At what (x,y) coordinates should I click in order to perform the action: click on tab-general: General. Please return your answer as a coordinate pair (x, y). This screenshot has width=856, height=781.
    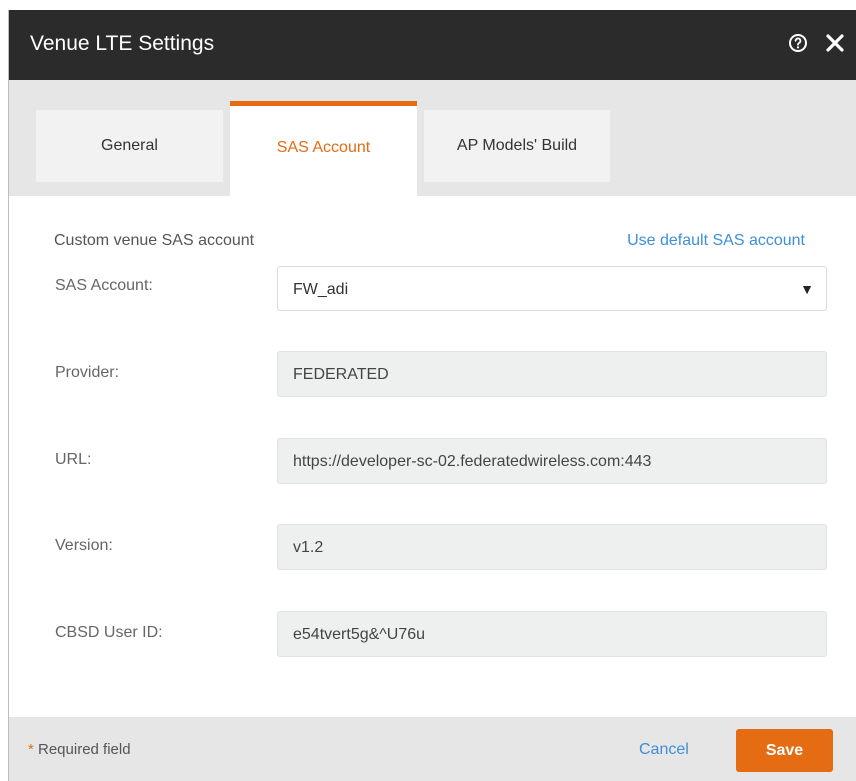
    Looking at the image, I should click on (129, 146).